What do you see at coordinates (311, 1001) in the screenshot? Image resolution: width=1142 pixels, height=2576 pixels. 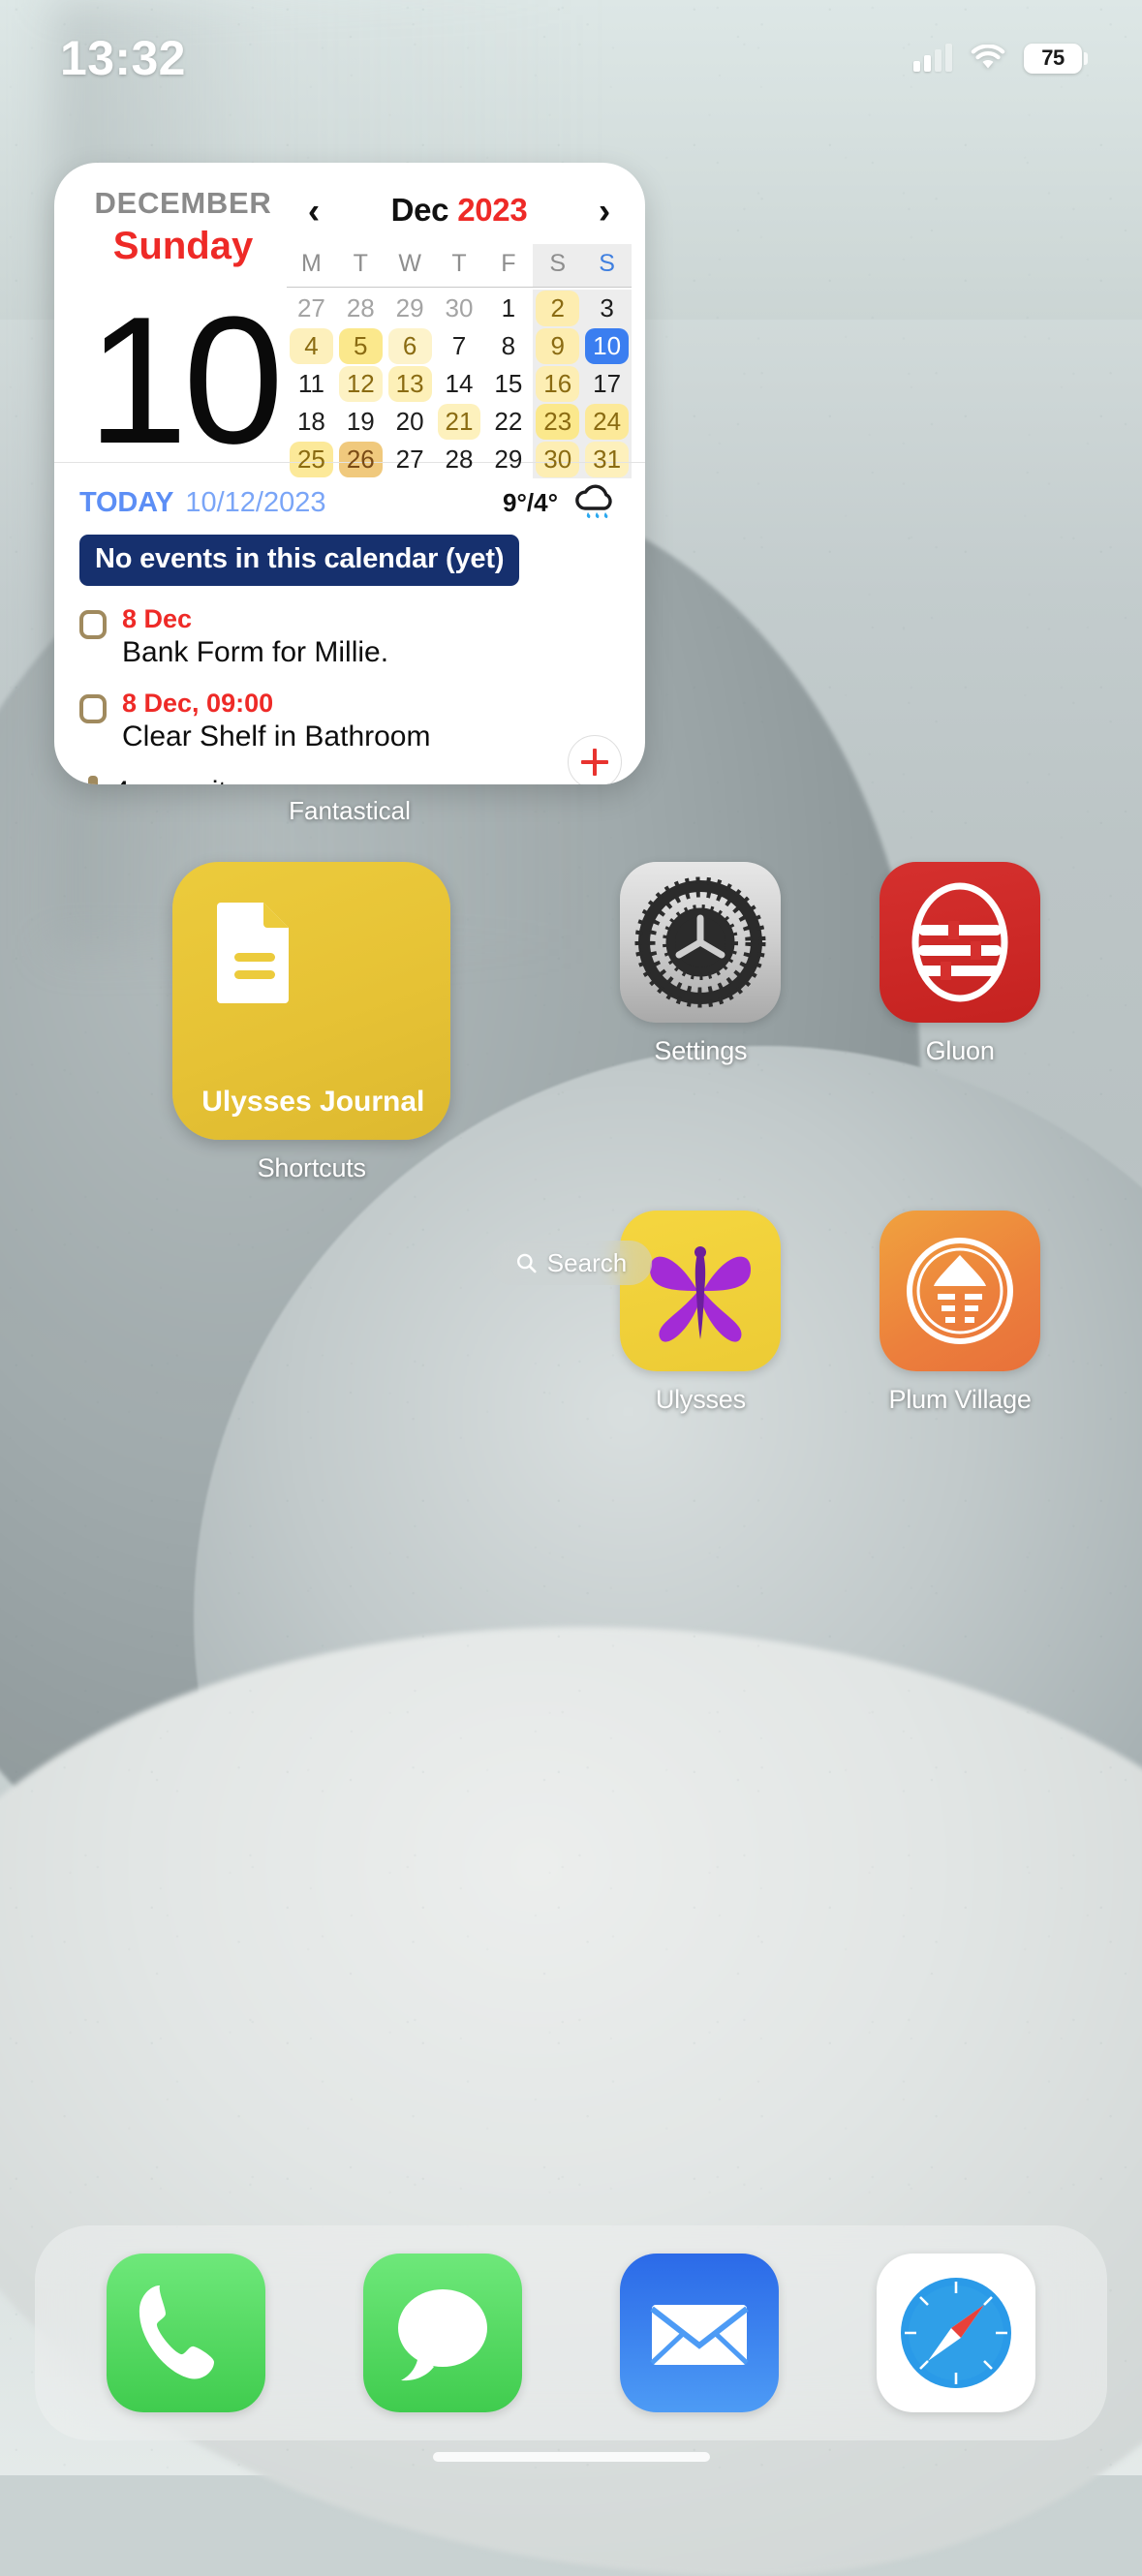 I see `shortcuts-widget: Ulysses Journal` at bounding box center [311, 1001].